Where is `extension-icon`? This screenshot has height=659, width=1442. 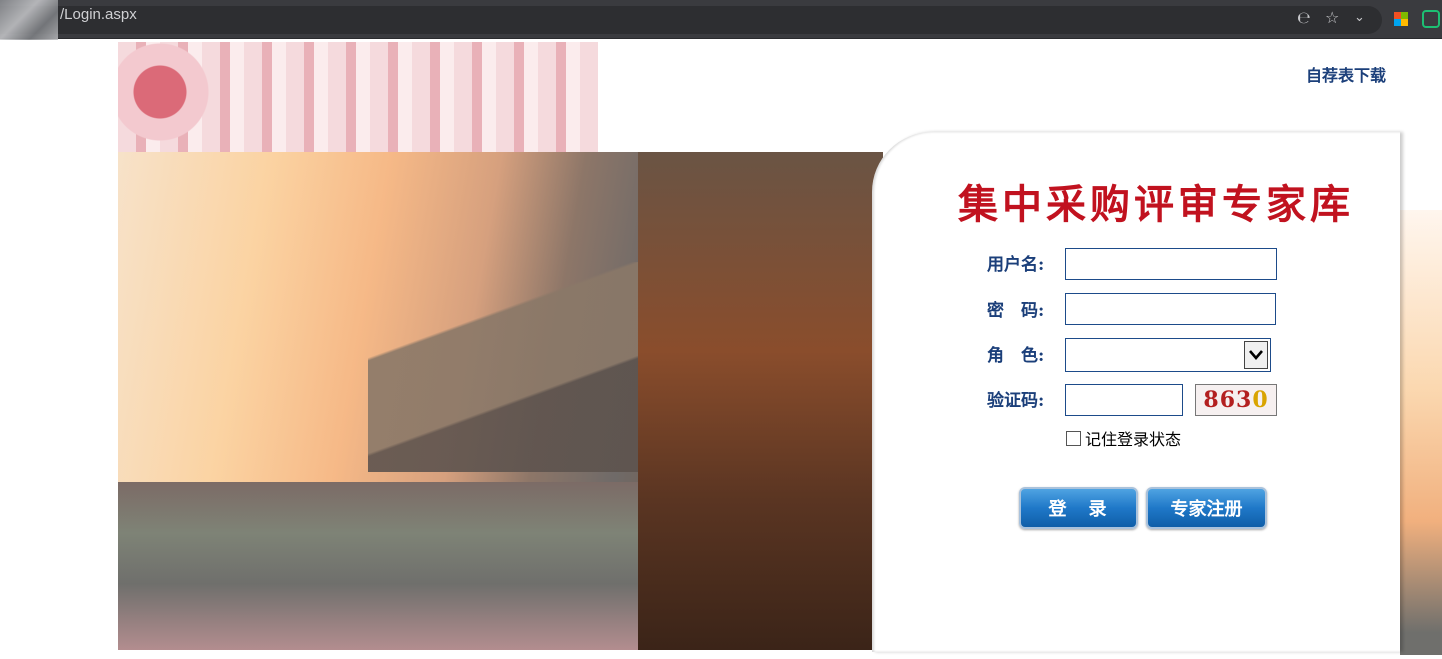
extension-icon is located at coordinates (1431, 19).